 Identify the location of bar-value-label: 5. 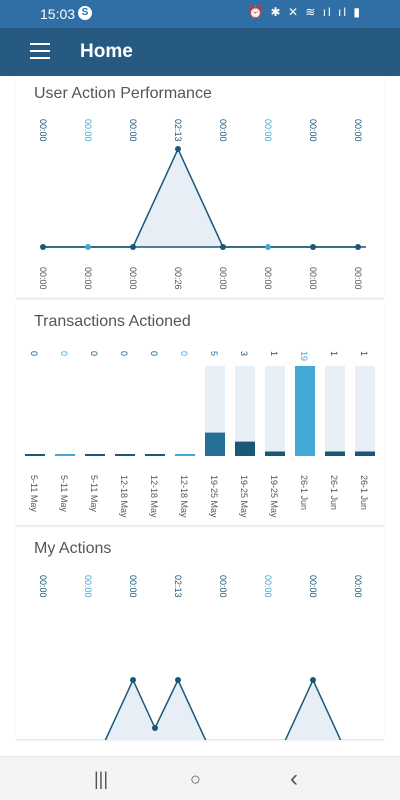
(214, 353).